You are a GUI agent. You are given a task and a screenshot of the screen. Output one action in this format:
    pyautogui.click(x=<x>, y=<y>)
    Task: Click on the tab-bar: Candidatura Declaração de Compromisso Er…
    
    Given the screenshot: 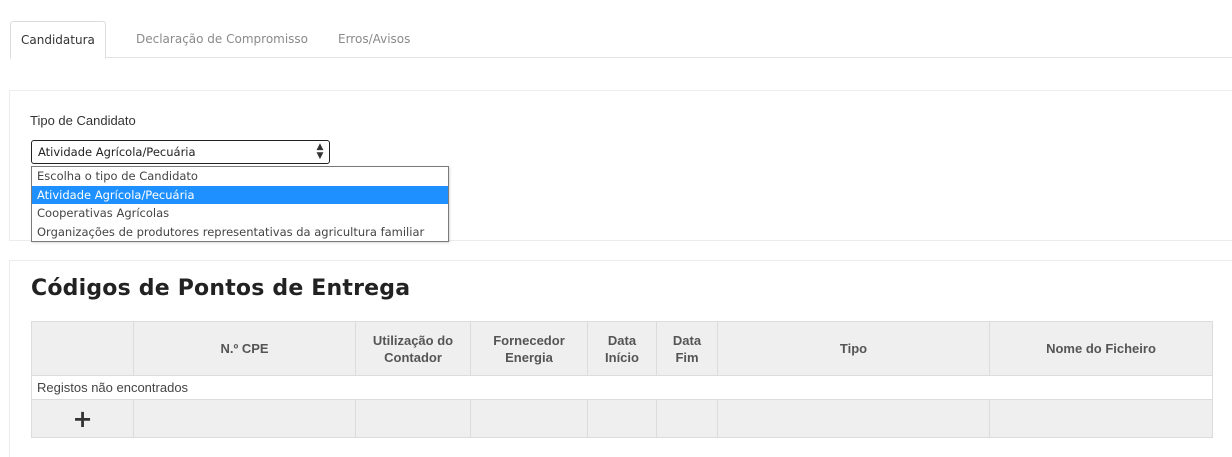 What is the action you would take?
    pyautogui.click(x=621, y=40)
    